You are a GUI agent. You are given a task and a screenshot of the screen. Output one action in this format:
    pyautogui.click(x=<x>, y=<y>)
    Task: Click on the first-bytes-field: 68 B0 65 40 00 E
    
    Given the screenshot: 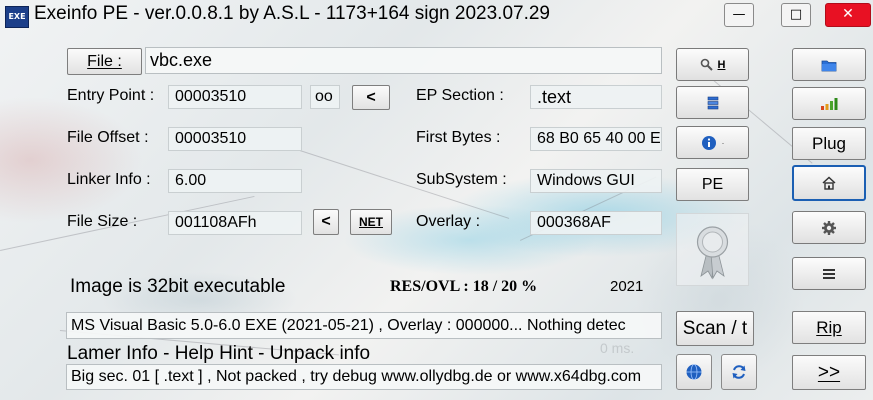 What is the action you would take?
    pyautogui.click(x=596, y=139)
    